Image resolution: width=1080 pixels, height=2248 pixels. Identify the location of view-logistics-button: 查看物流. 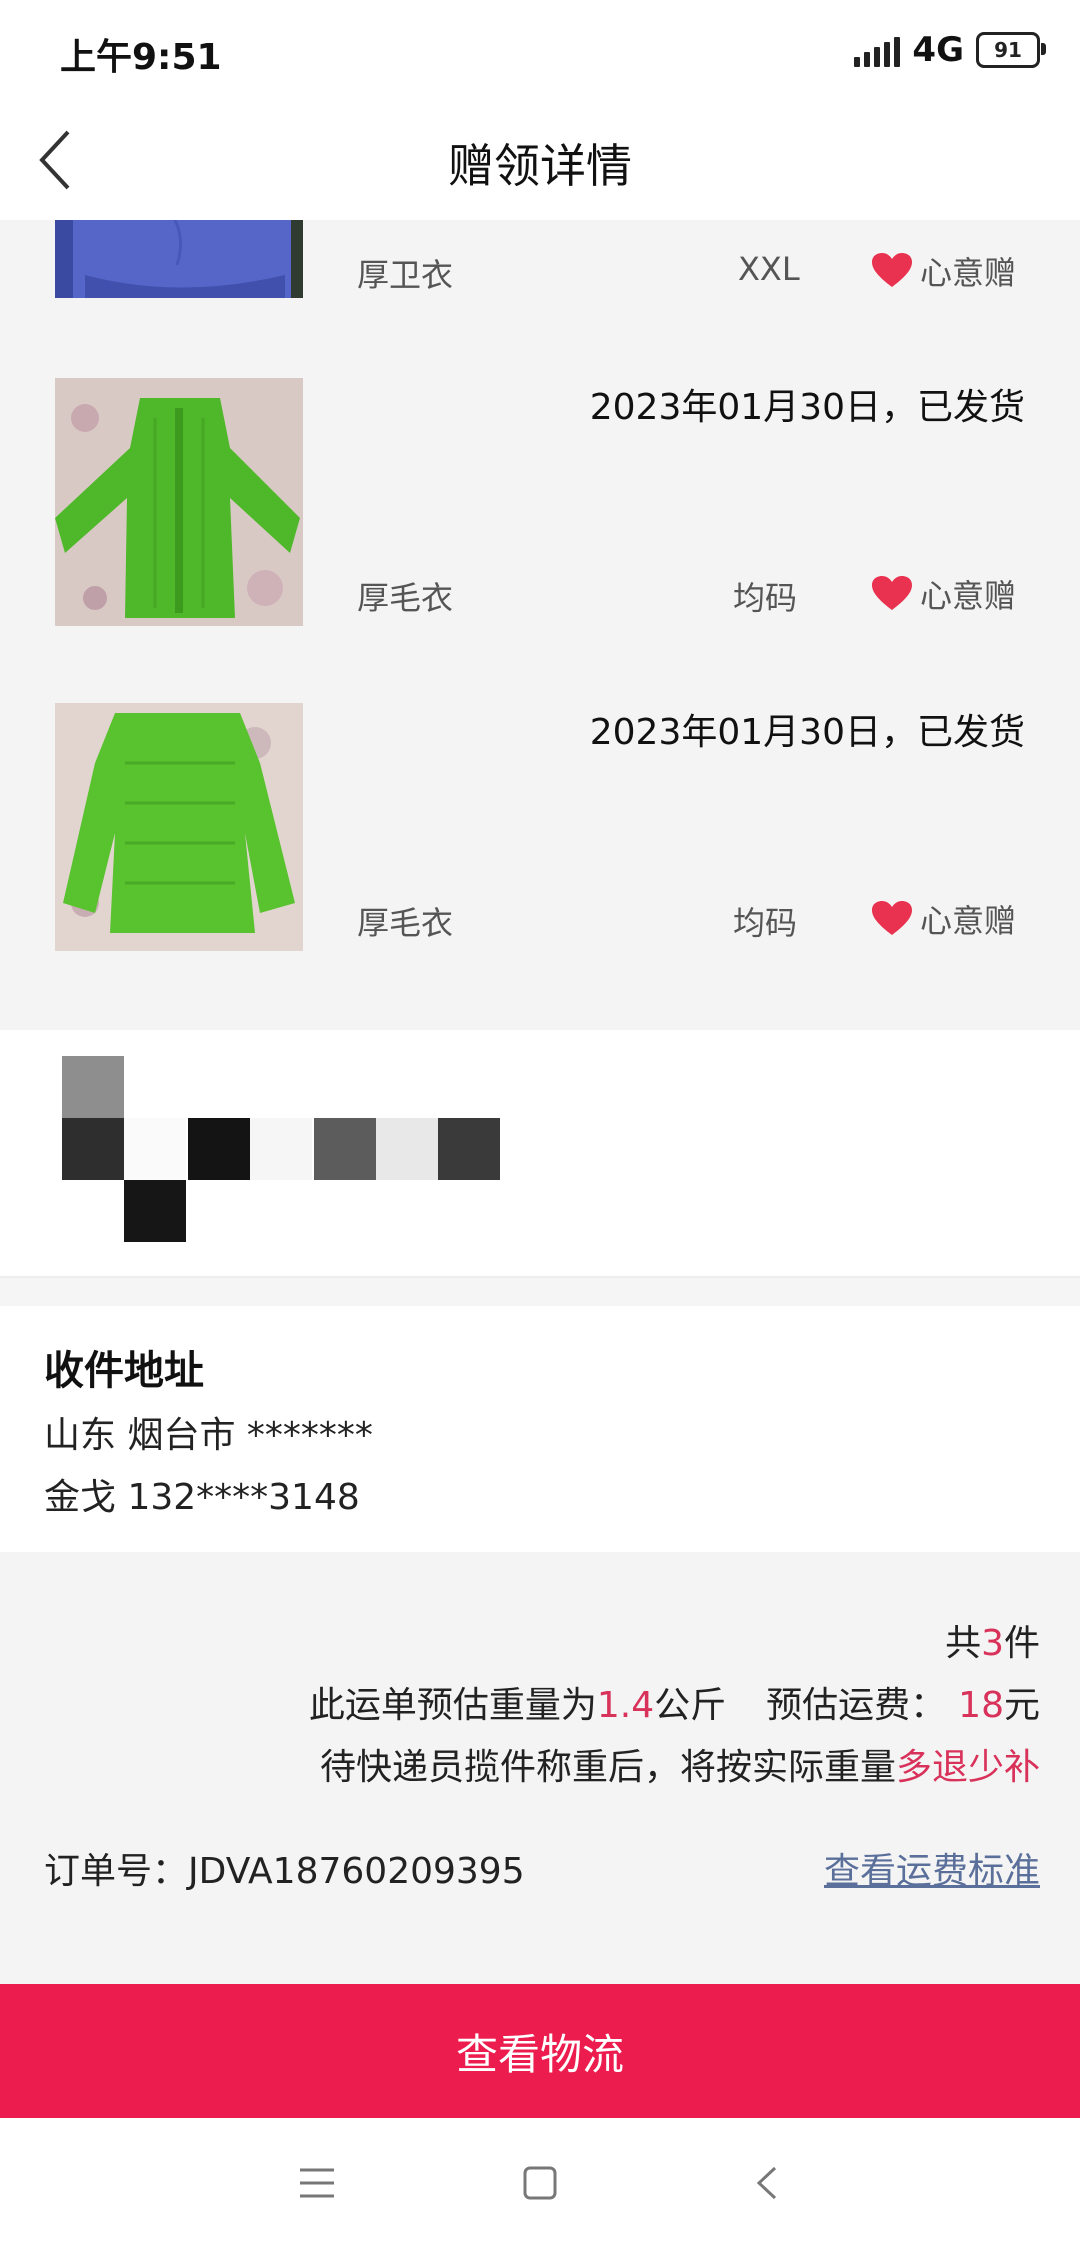
(540, 2051).